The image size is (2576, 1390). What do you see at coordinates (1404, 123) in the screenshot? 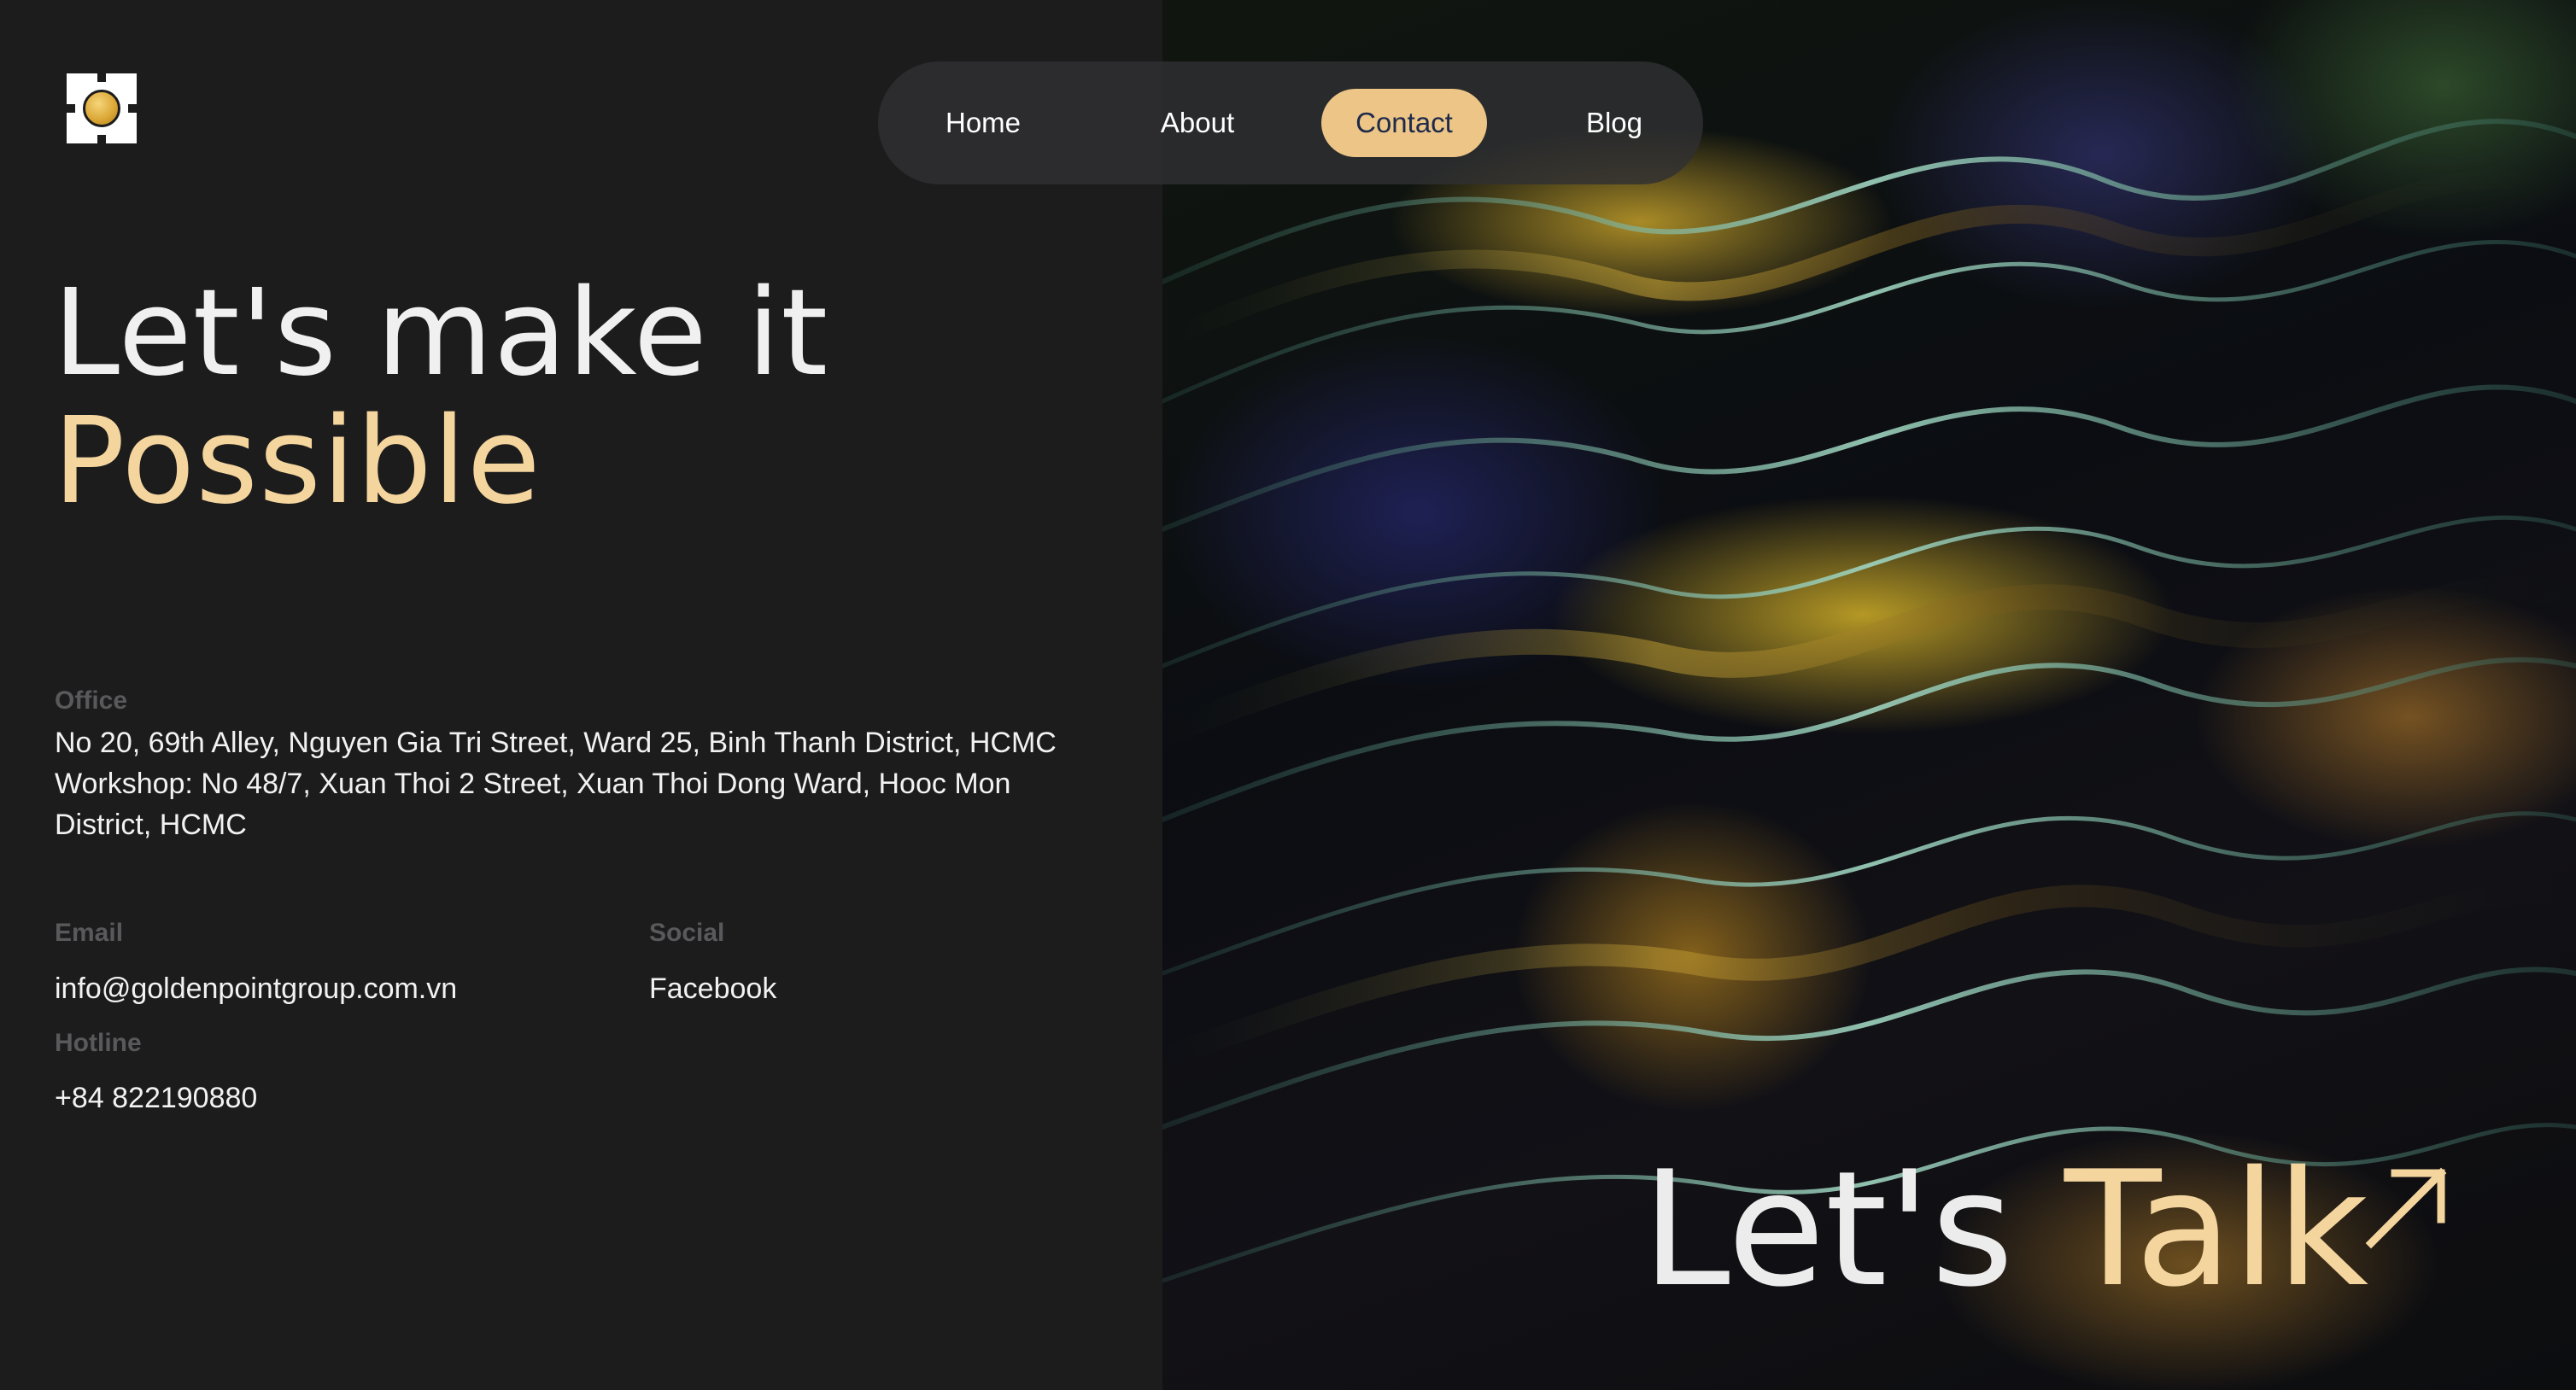
I see `nav-item-contact: Contact` at bounding box center [1404, 123].